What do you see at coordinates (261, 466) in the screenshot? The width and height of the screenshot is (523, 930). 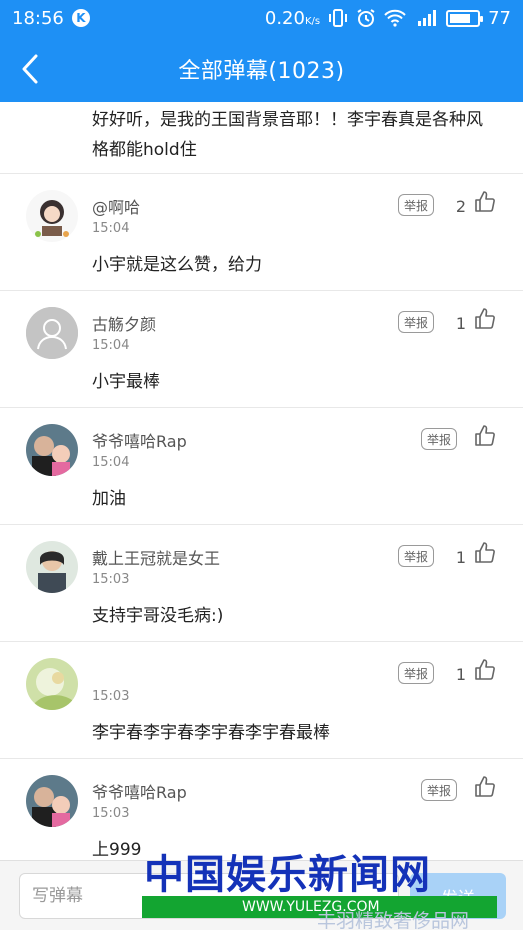 I see `comment-item: 爷爷嘻哈Rap 15:04 加油 举报` at bounding box center [261, 466].